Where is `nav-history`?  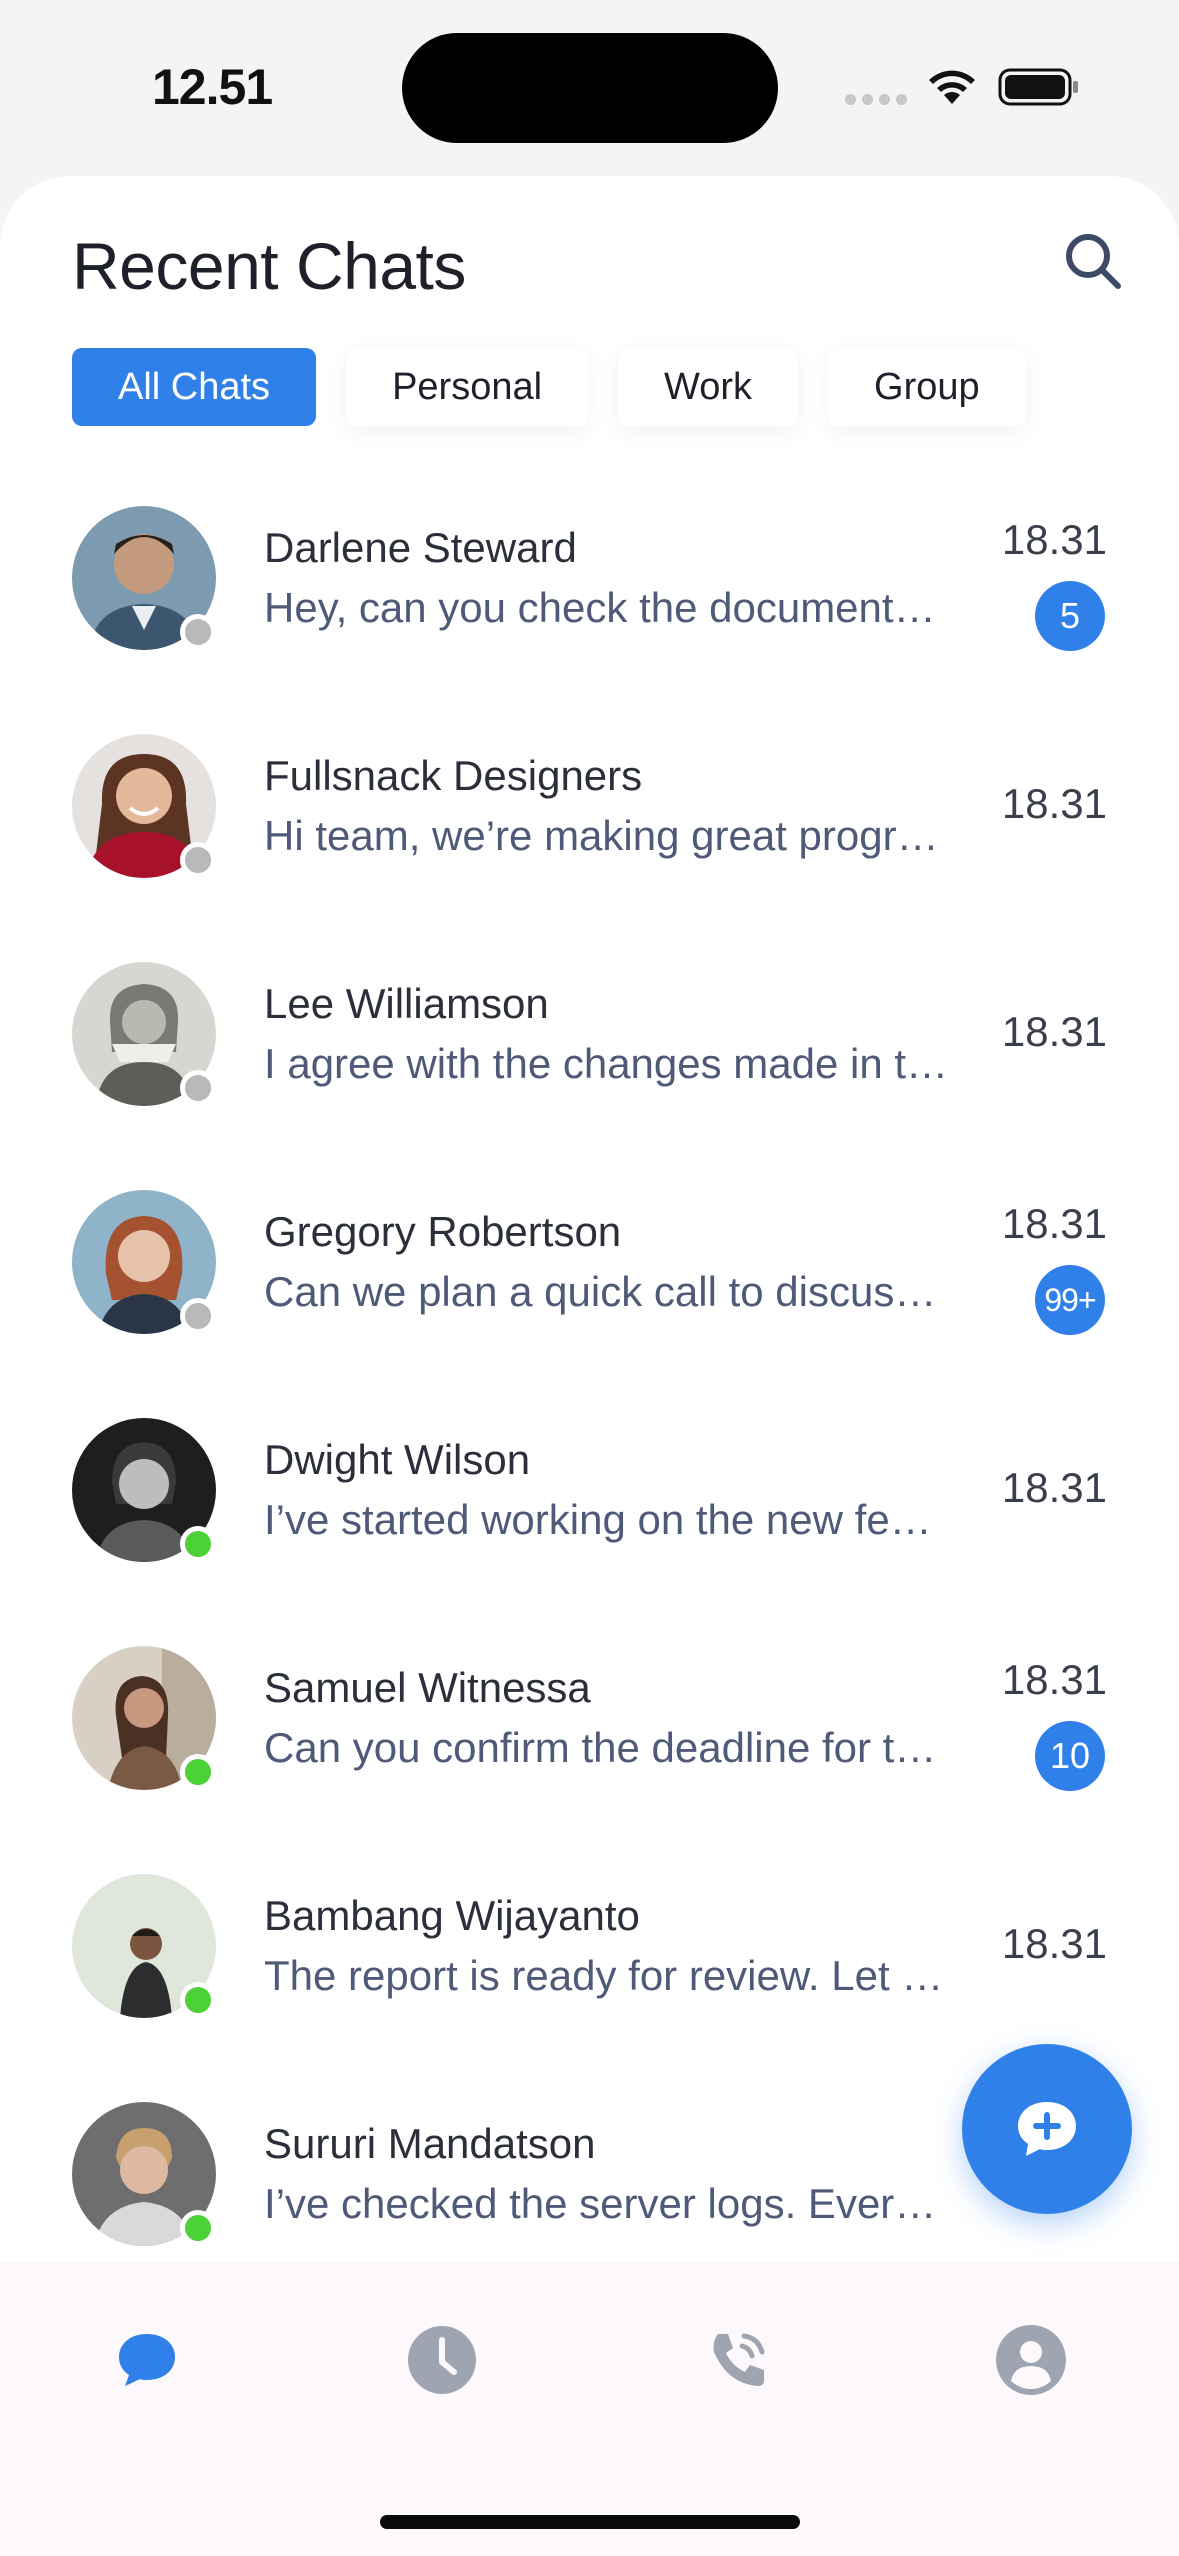 nav-history is located at coordinates (442, 2360).